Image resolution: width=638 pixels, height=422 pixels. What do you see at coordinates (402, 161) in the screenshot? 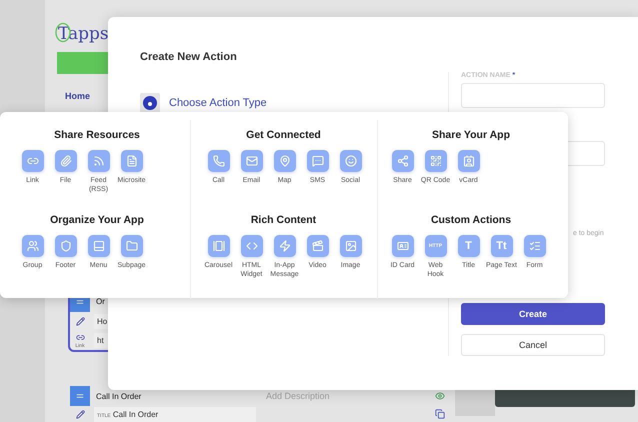
I see `share-icon` at bounding box center [402, 161].